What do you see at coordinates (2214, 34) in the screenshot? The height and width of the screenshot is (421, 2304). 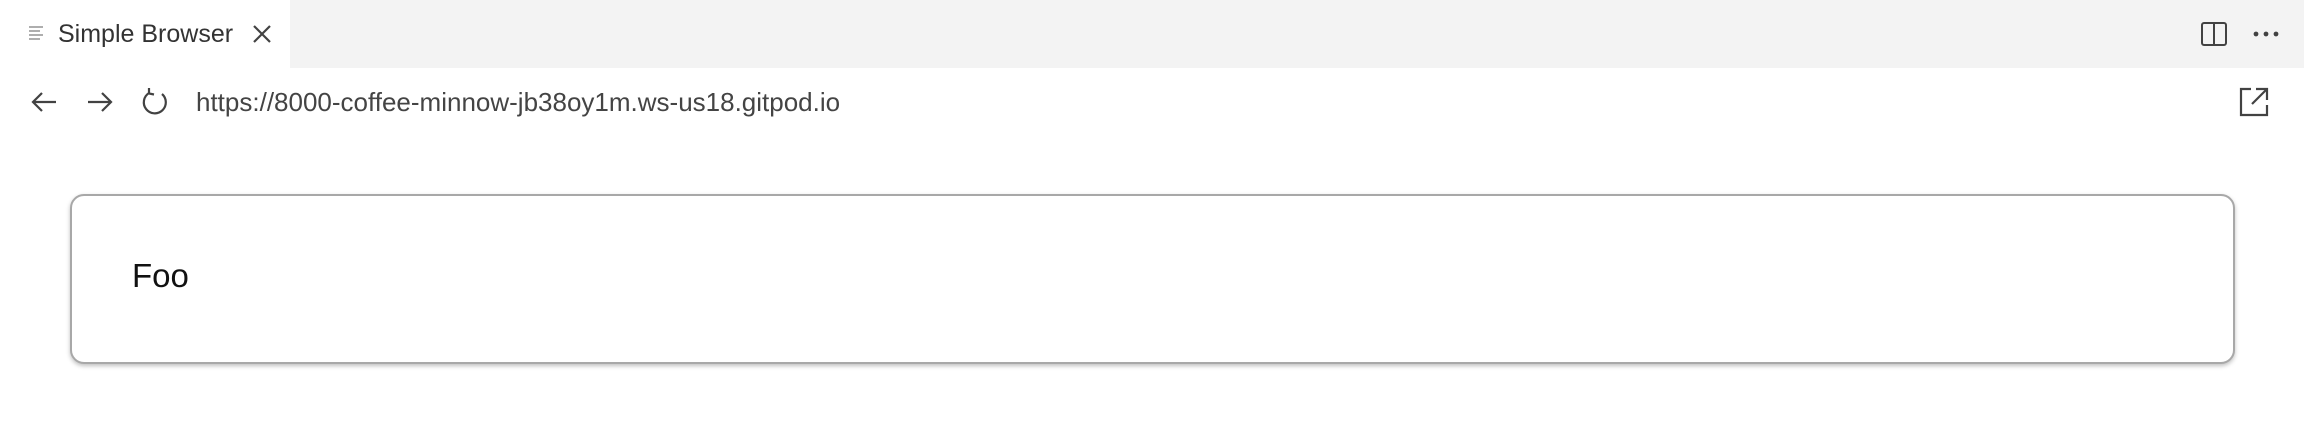 I see `split-editor-icon` at bounding box center [2214, 34].